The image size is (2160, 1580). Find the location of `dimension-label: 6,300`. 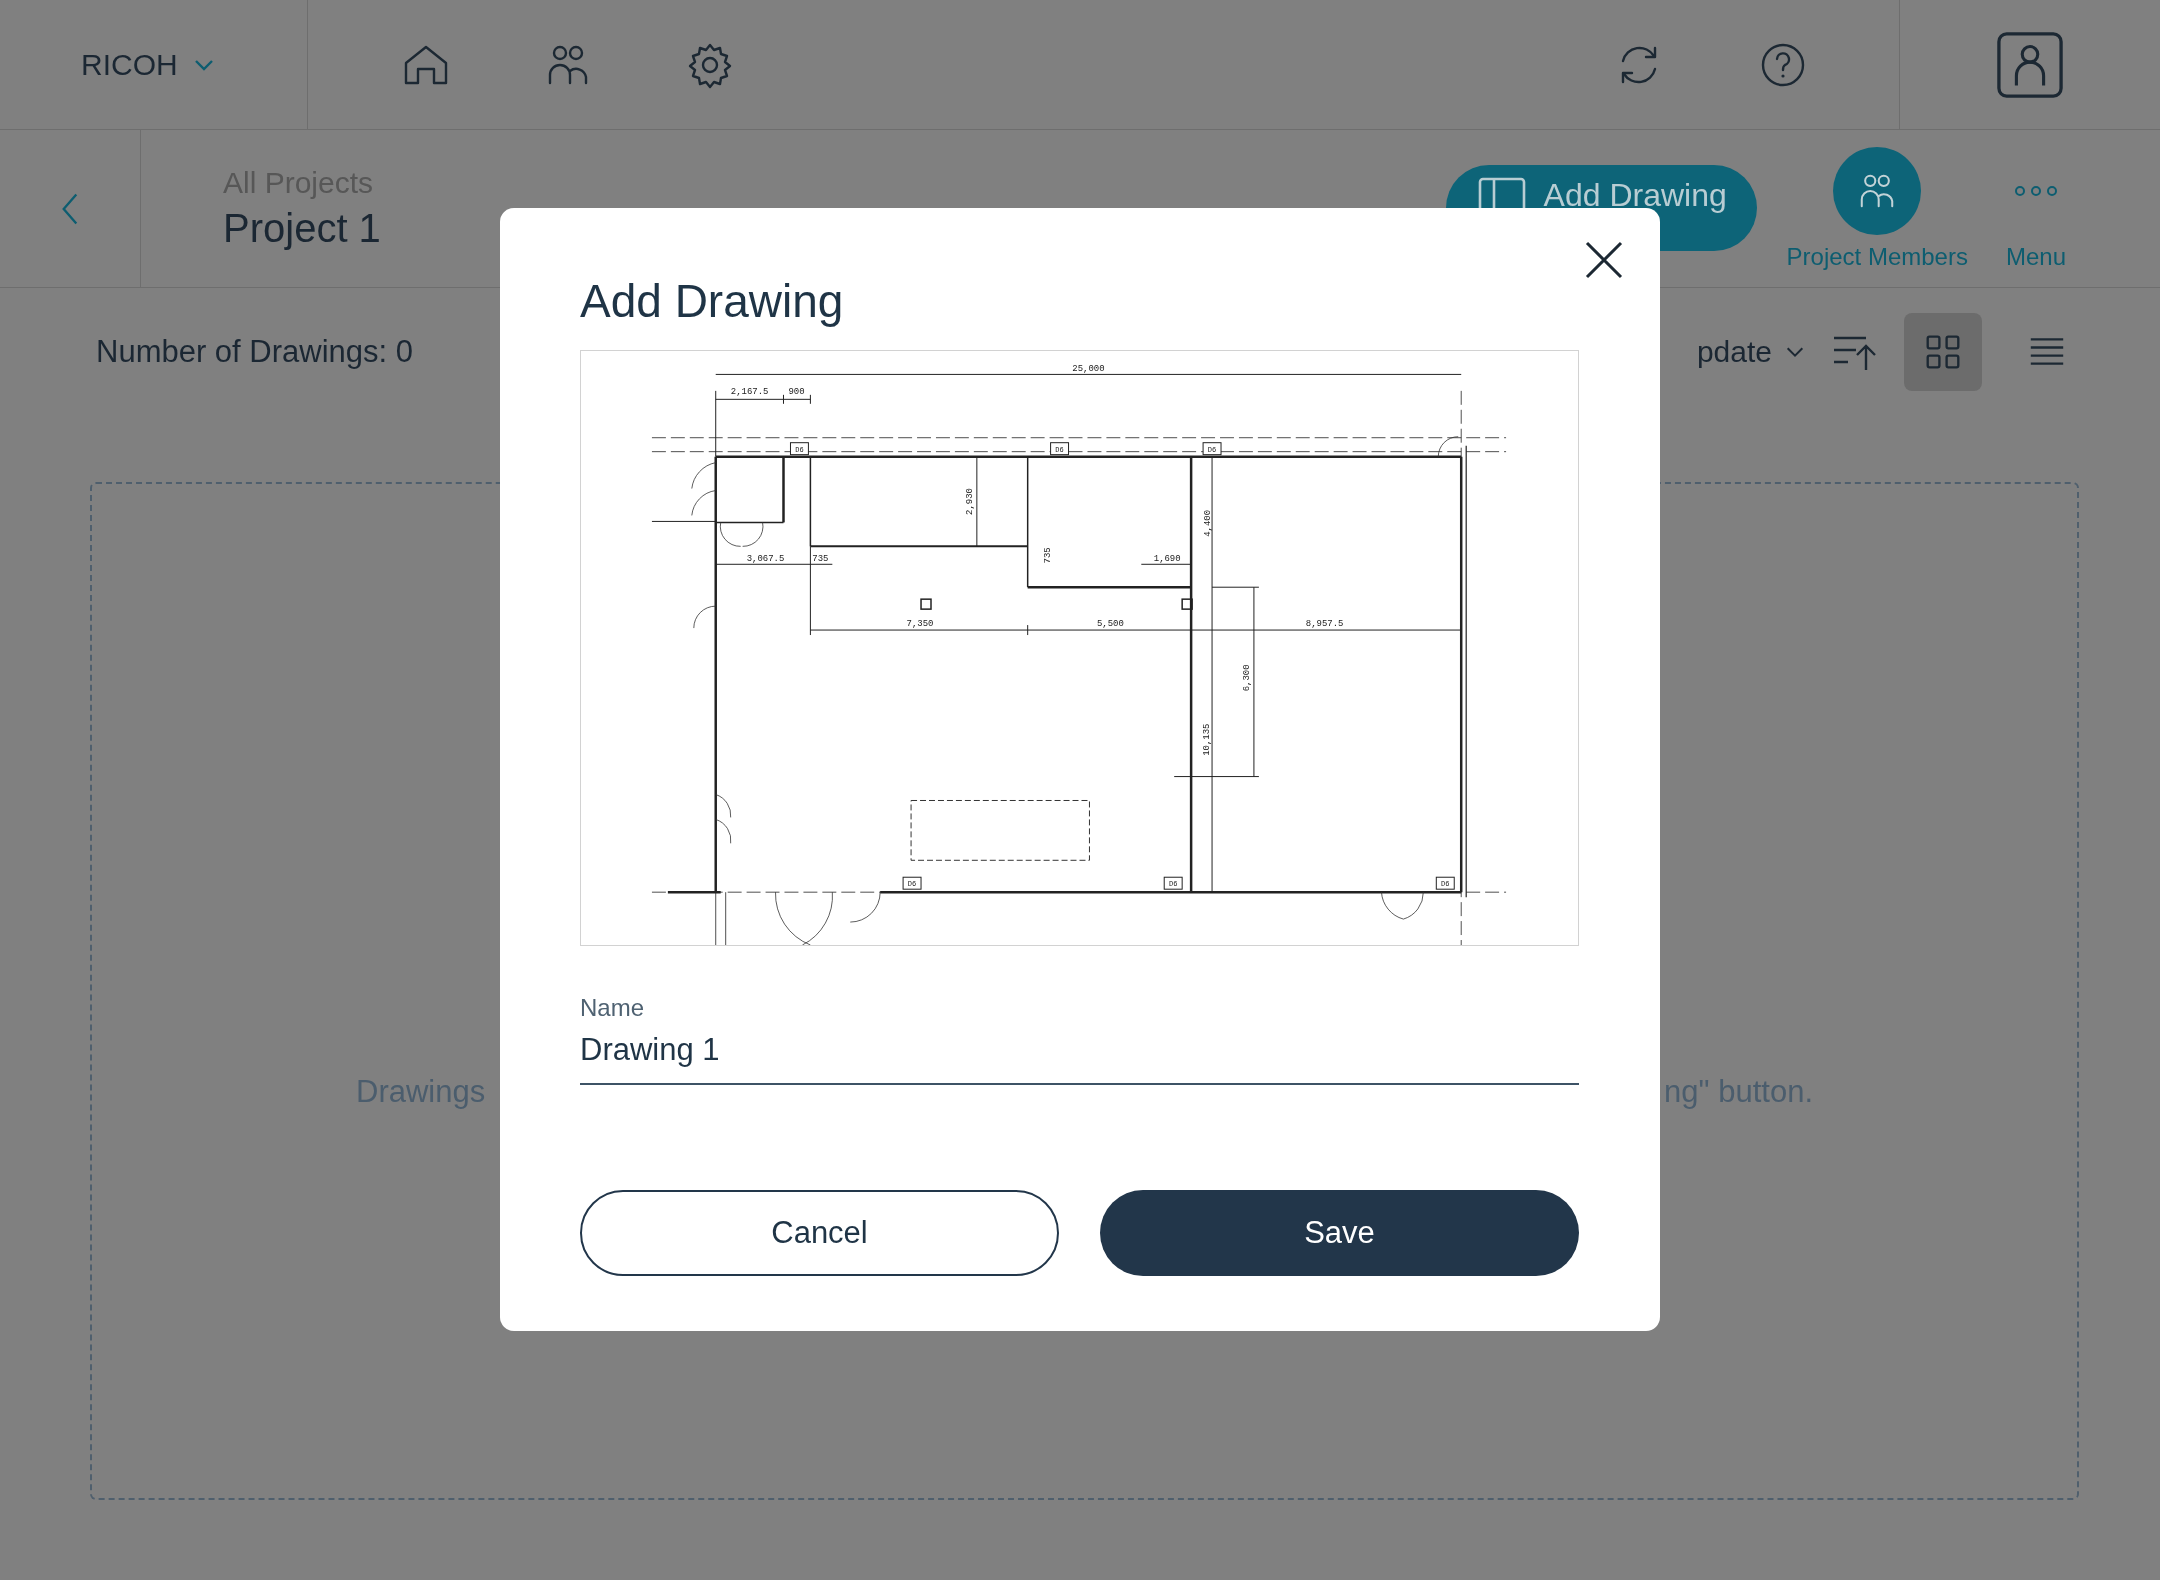

dimension-label: 6,300 is located at coordinates (1246, 678).